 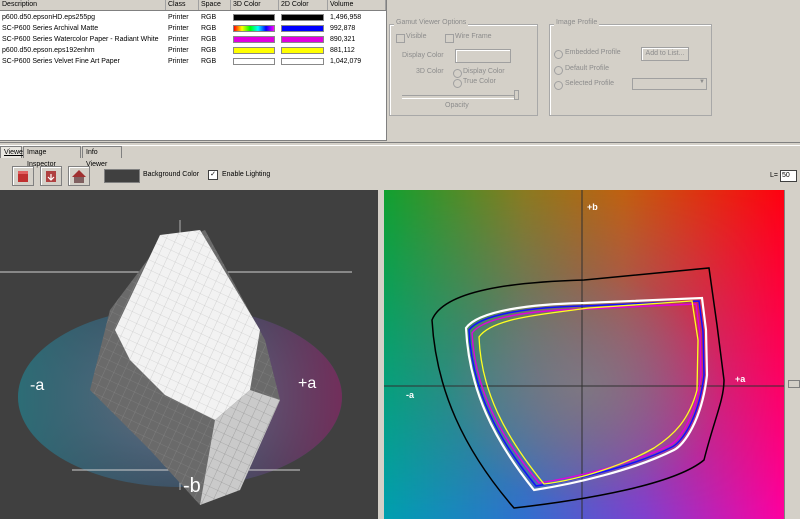 I want to click on background-color-swatch, so click(x=122, y=176).